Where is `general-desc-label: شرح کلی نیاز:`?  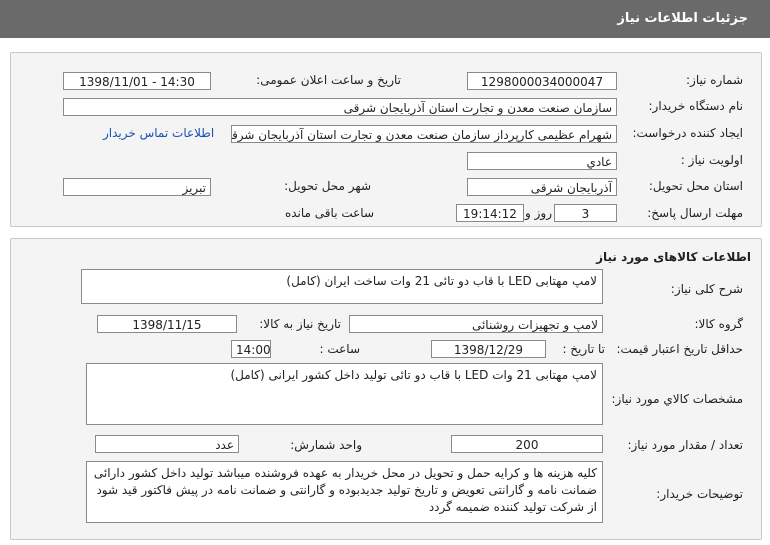
general-desc-label: شرح کلی نیاز: is located at coordinates (706, 289).